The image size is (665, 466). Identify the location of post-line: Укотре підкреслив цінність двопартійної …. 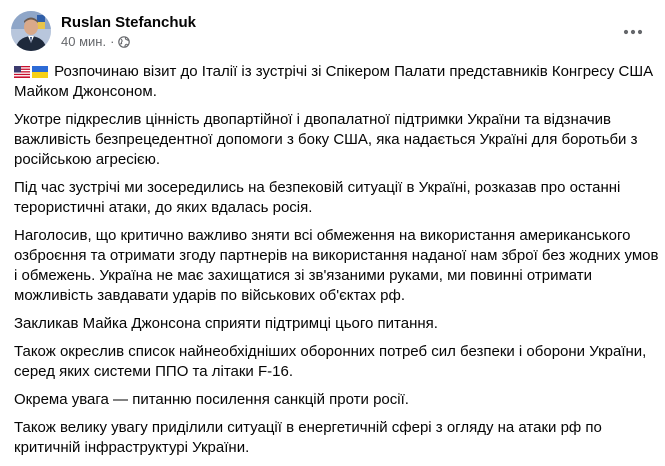
(313, 119).